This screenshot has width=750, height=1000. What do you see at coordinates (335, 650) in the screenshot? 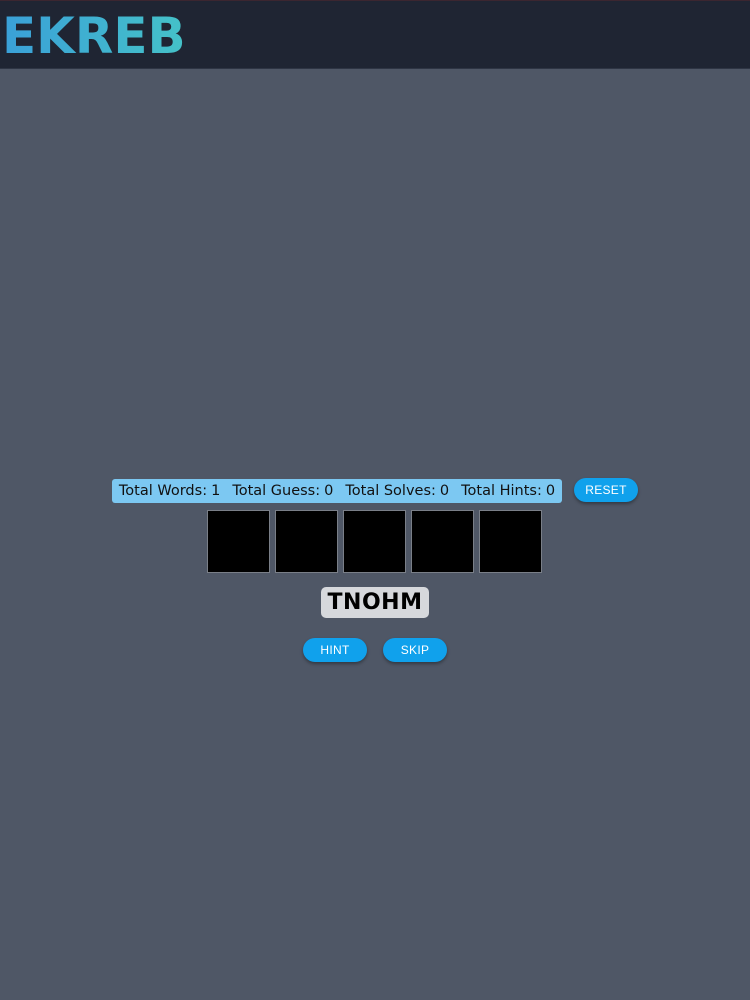
I see `hint-button: HINT` at bounding box center [335, 650].